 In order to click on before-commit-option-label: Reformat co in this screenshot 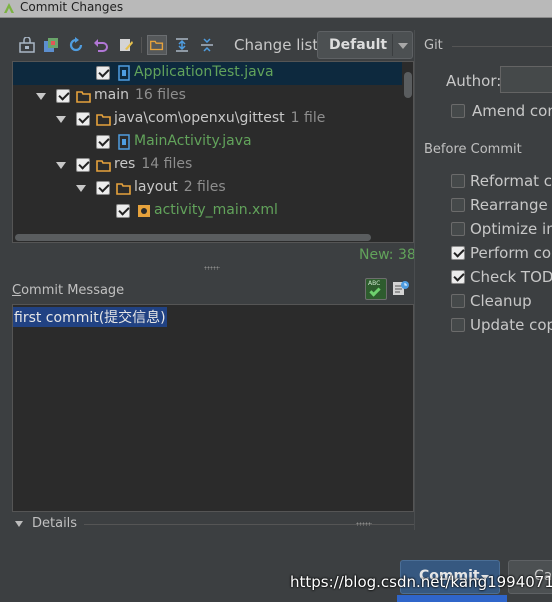, I will do `click(511, 181)`.